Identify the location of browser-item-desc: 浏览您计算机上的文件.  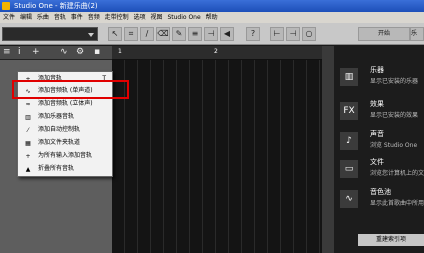
(397, 173).